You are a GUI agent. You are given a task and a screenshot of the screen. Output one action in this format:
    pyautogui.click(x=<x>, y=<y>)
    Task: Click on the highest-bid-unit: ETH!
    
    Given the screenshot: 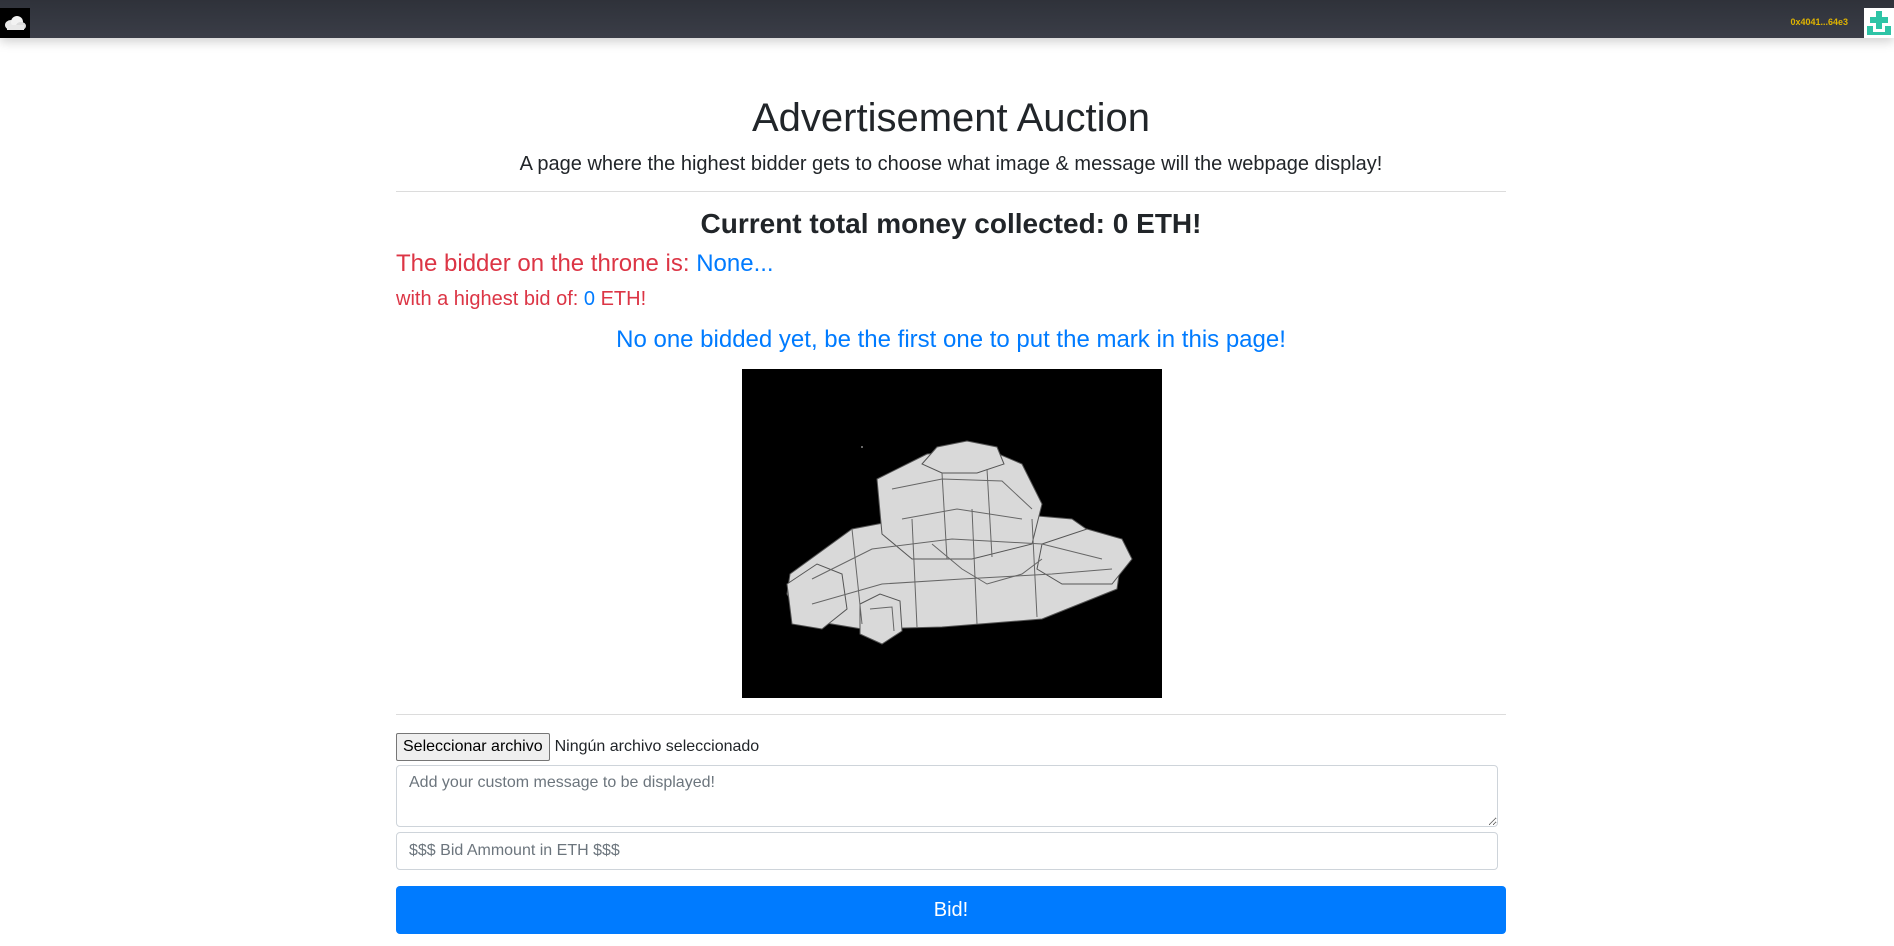 What is the action you would take?
    pyautogui.click(x=623, y=299)
    